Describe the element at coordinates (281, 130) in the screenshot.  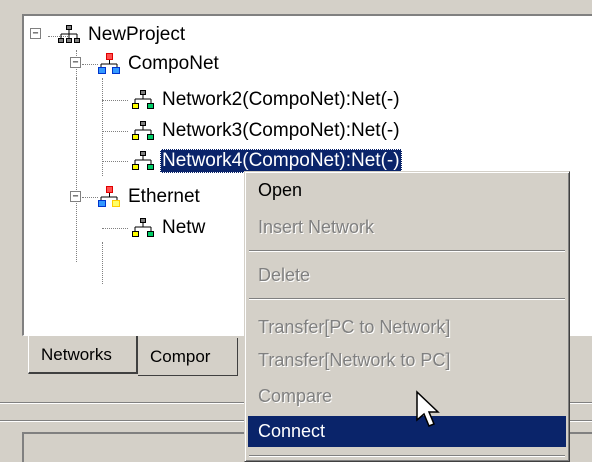
I see `tree-node-label: Network3(CompoNet):Net(-)` at that location.